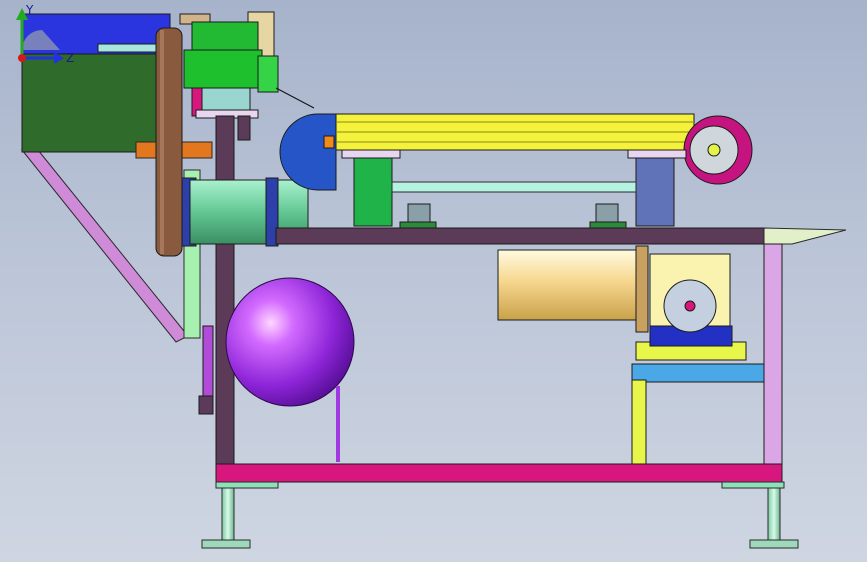  Describe the element at coordinates (206, 370) in the screenshot. I see `air-cylinder` at that location.